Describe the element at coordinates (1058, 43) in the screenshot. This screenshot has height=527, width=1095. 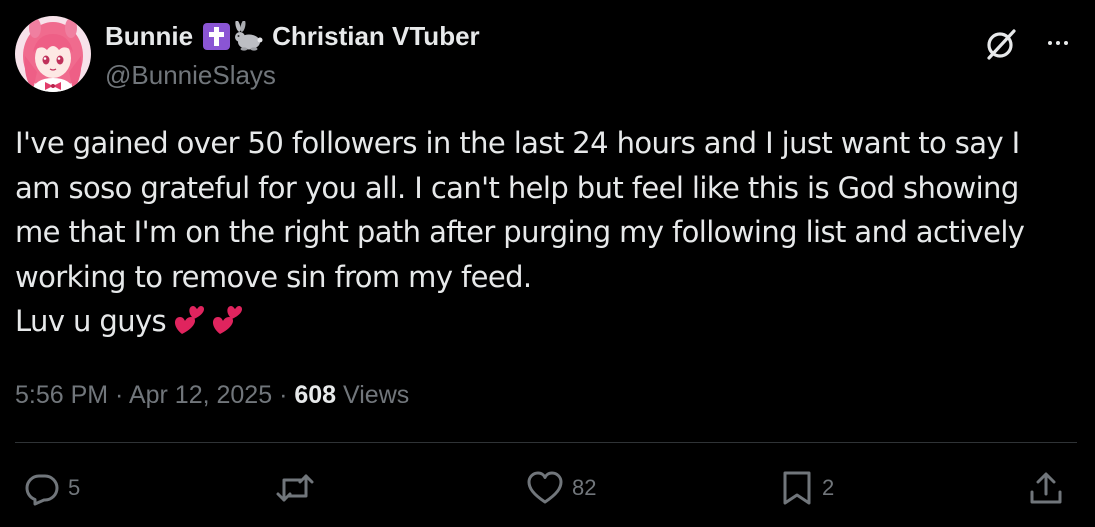
I see `more-options-icon` at that location.